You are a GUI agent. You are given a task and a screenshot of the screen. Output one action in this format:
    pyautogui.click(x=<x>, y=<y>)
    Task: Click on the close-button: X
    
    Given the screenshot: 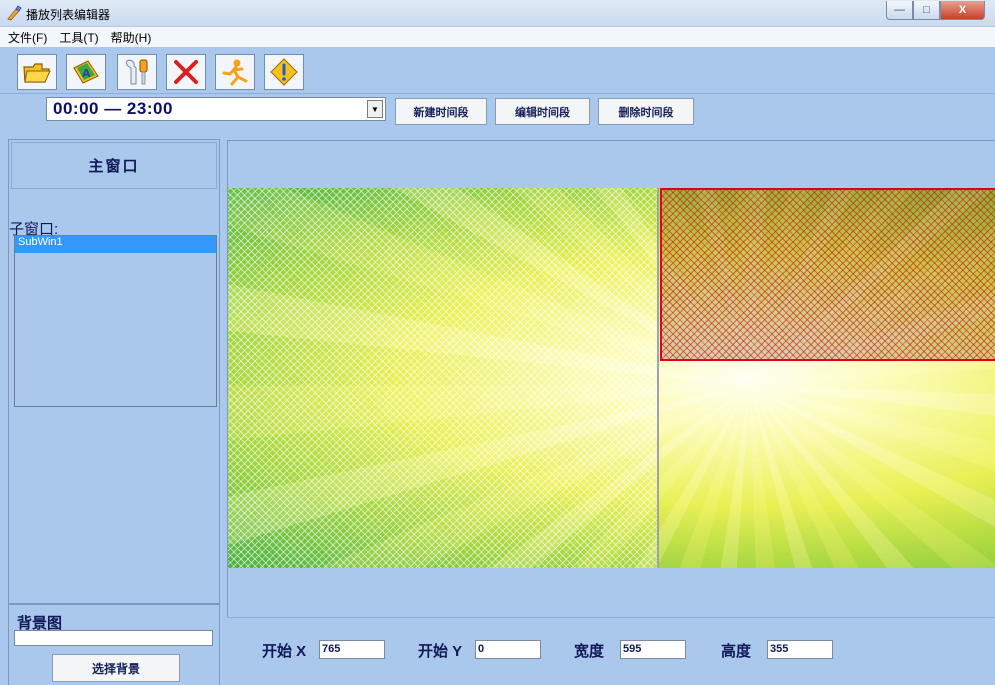 What is the action you would take?
    pyautogui.click(x=962, y=10)
    